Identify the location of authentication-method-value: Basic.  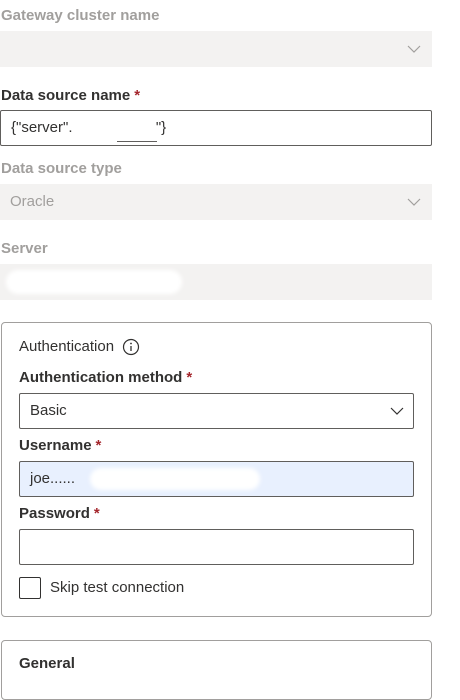
(48, 410).